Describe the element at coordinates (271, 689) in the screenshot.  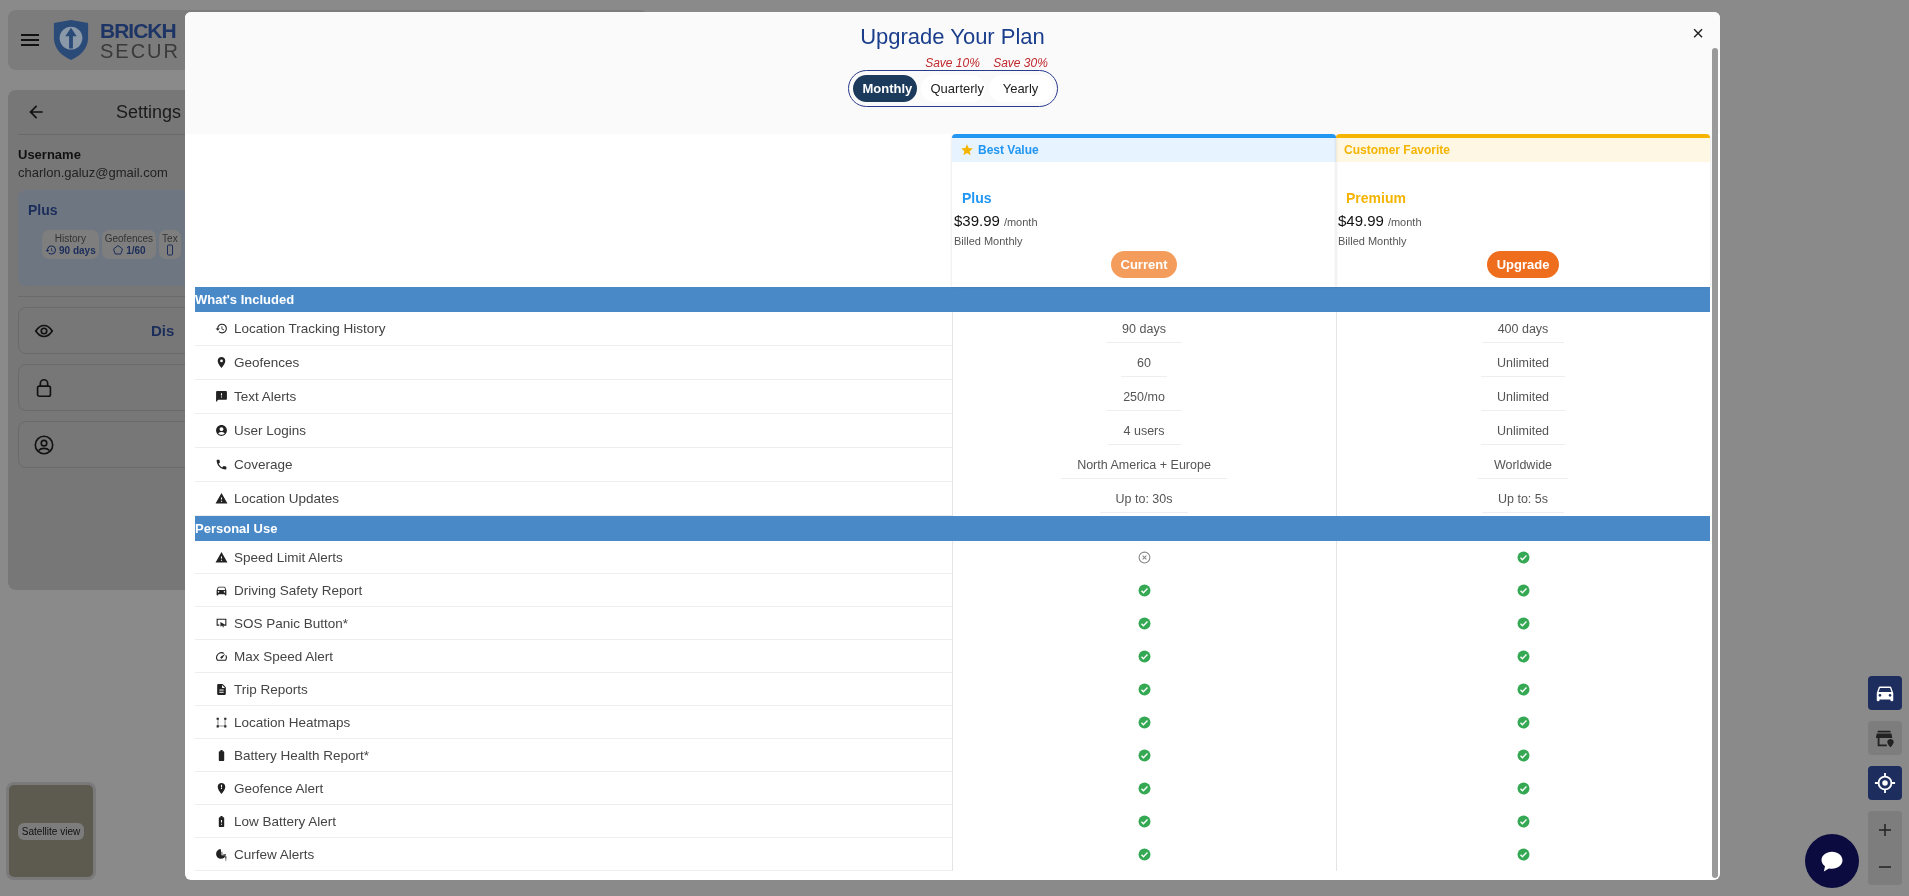
I see `feature-label: Trip Reports` at that location.